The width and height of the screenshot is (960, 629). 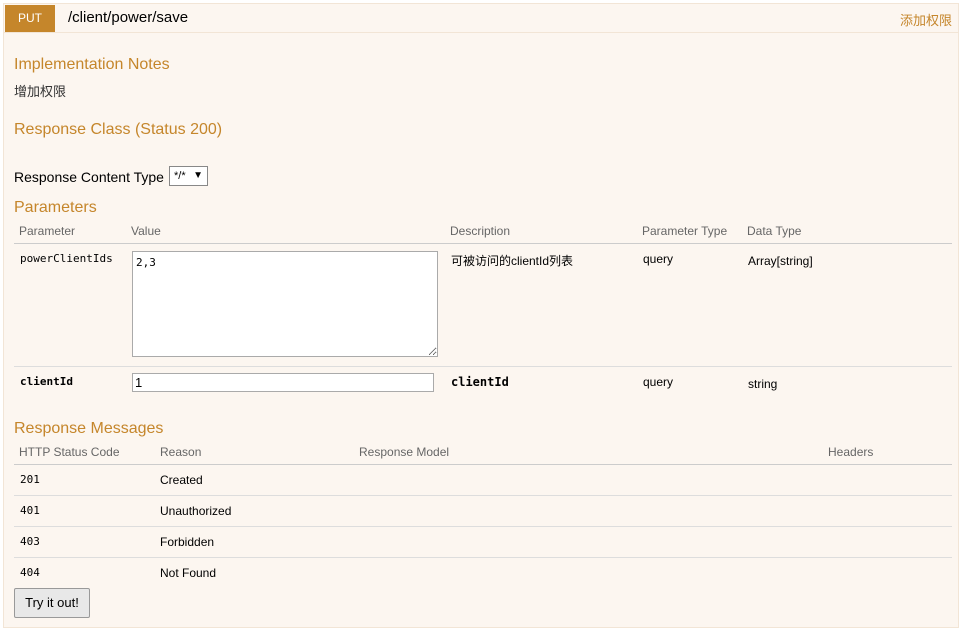 I want to click on resp-header-divider, so click(x=483, y=464).